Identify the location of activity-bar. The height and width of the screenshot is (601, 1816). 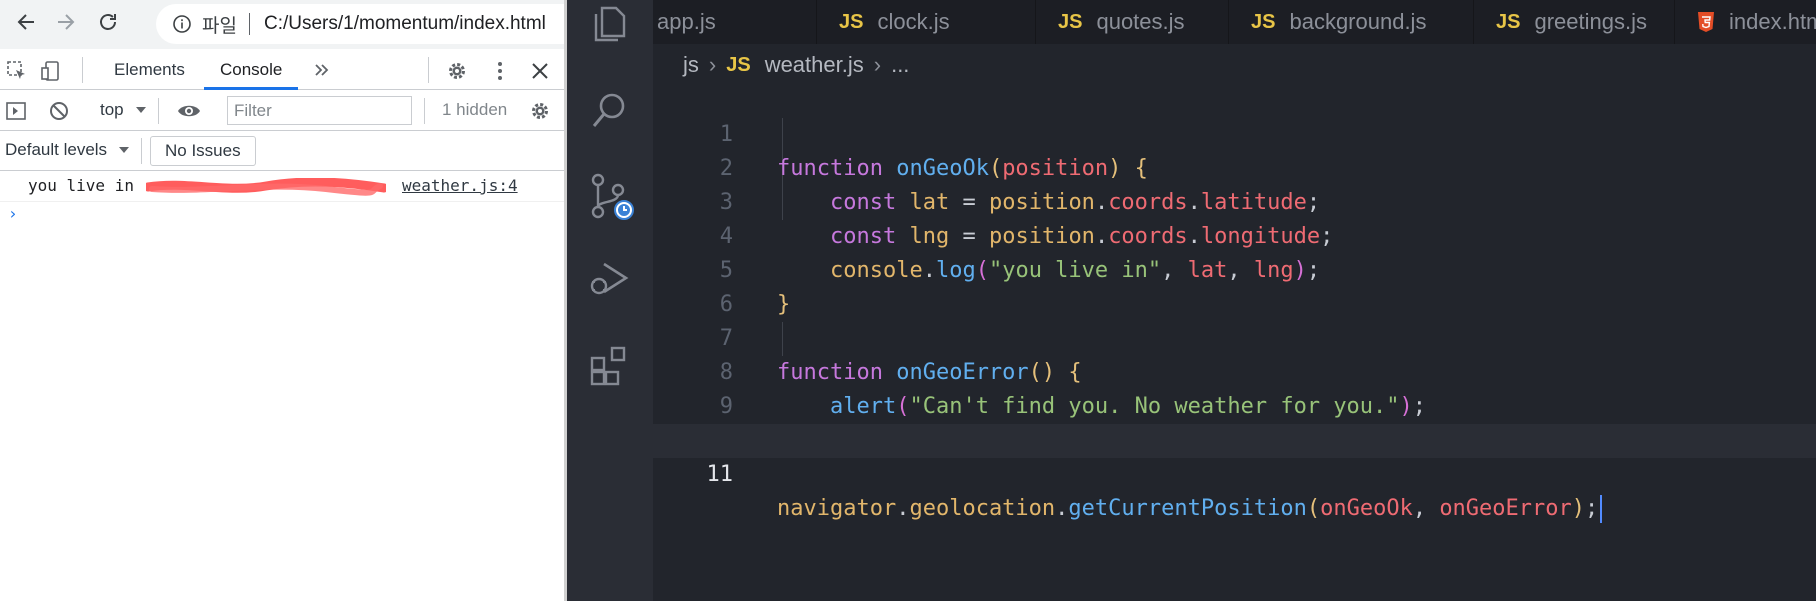
(610, 300).